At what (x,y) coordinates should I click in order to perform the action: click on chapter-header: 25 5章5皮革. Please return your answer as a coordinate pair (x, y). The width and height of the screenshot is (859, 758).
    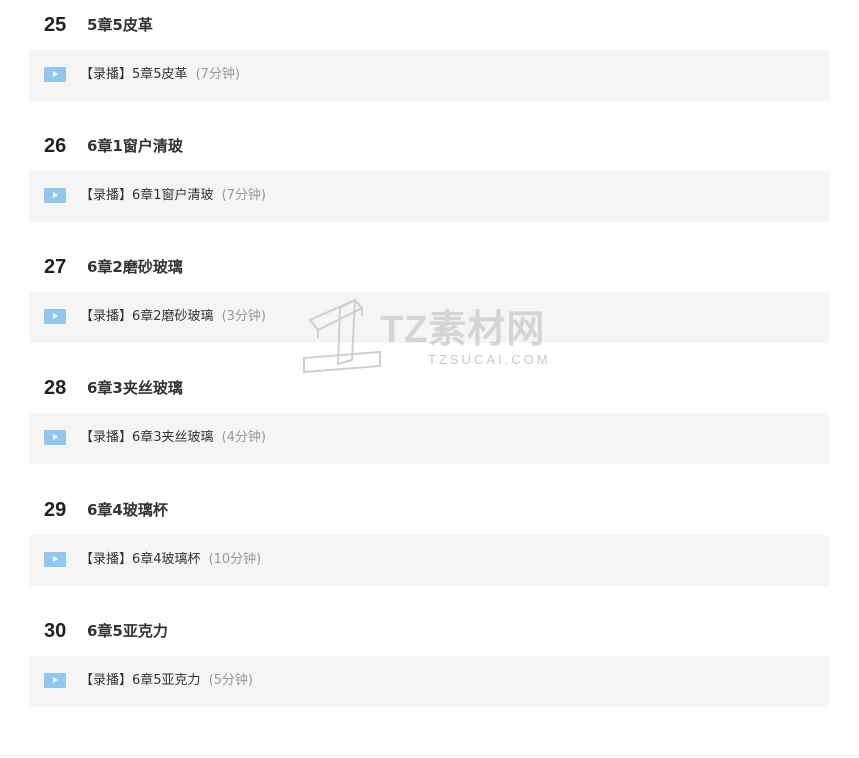
    Looking at the image, I should click on (429, 25).